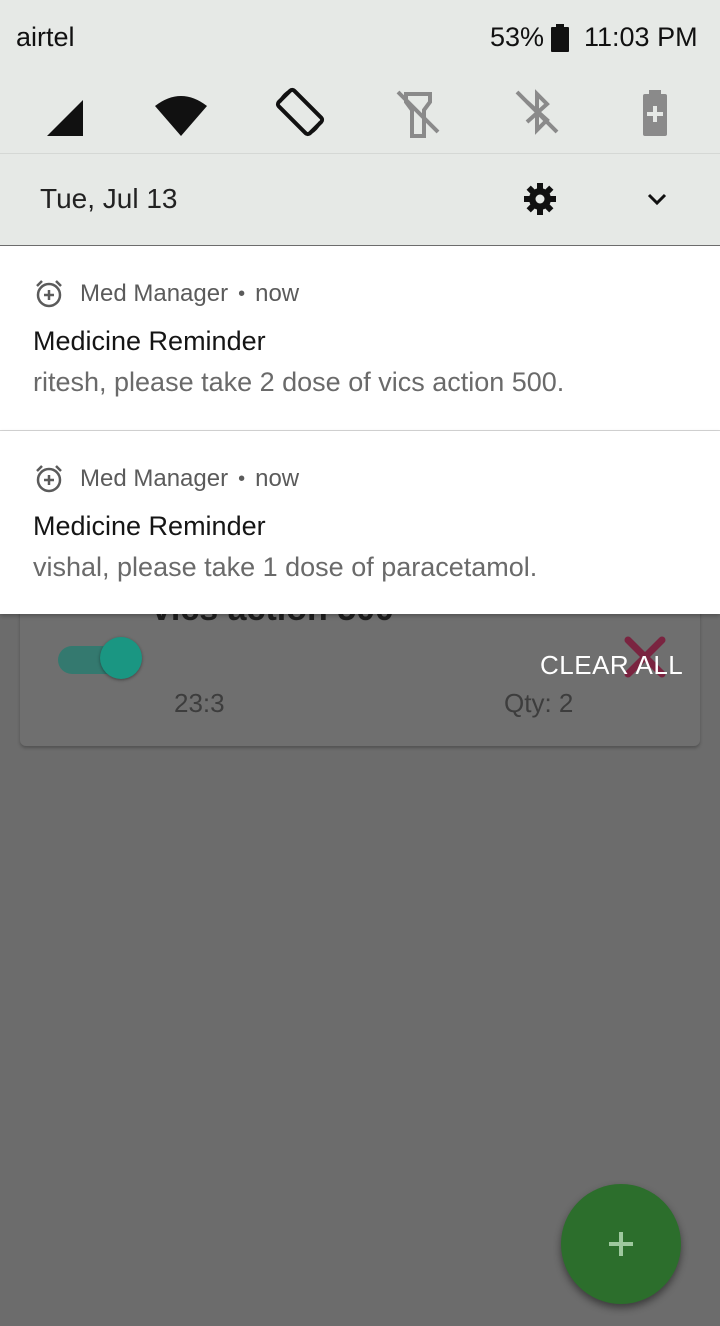 Image resolution: width=720 pixels, height=1326 pixels. I want to click on add-medicine-button, so click(621, 1244).